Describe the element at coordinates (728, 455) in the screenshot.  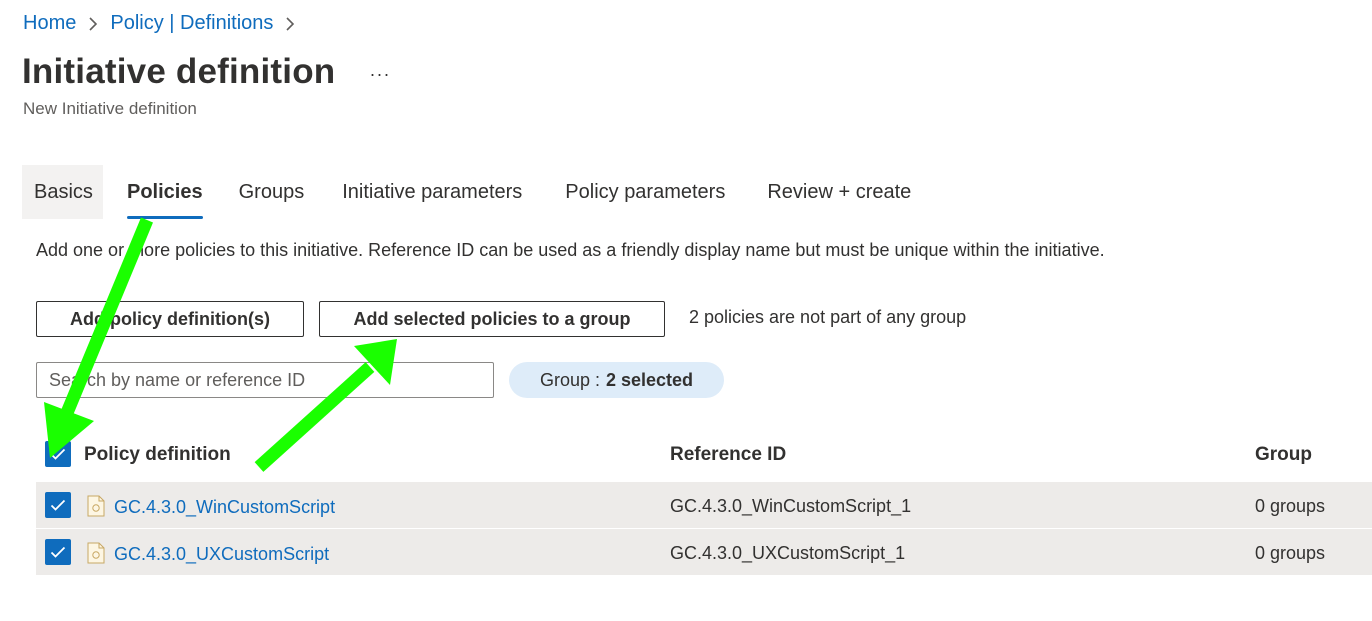
I see `column-header-reference-id: Reference ID` at that location.